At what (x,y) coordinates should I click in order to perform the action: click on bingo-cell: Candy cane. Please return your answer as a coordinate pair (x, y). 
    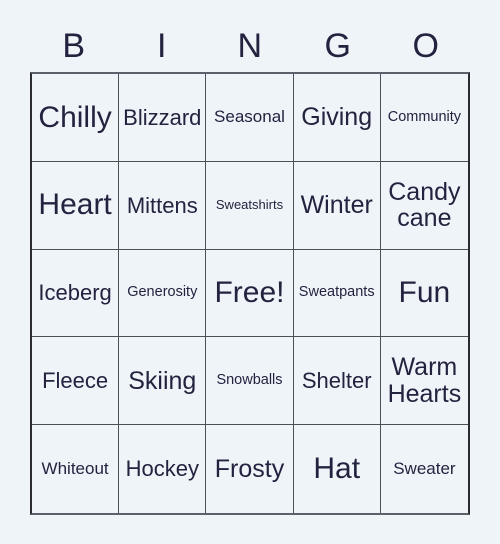
    Looking at the image, I should click on (424, 205).